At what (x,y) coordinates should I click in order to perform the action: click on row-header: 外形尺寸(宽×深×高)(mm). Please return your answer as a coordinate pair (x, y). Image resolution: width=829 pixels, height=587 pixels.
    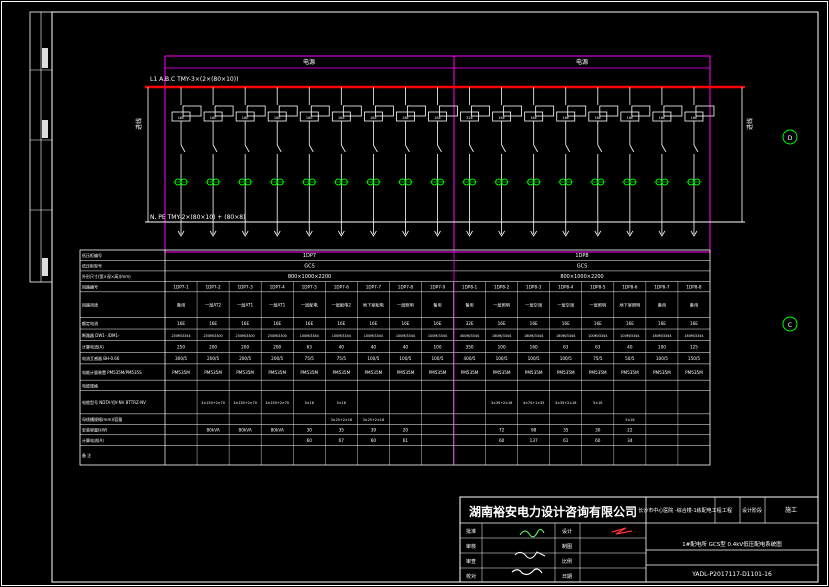
    Looking at the image, I should click on (106, 276).